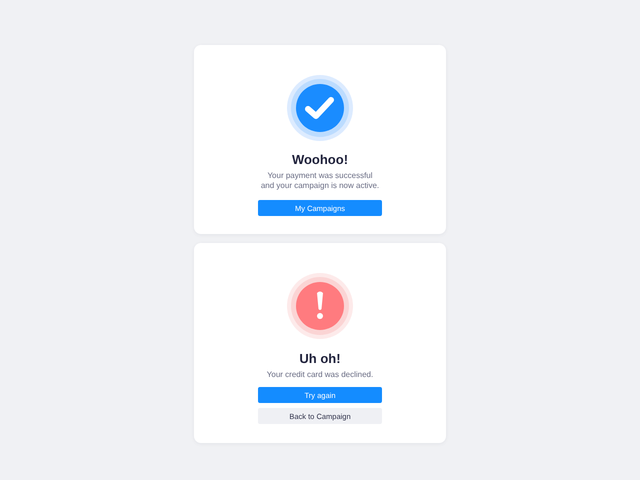  Describe the element at coordinates (320, 375) in the screenshot. I see `card-message: Your credit card was declined.` at that location.